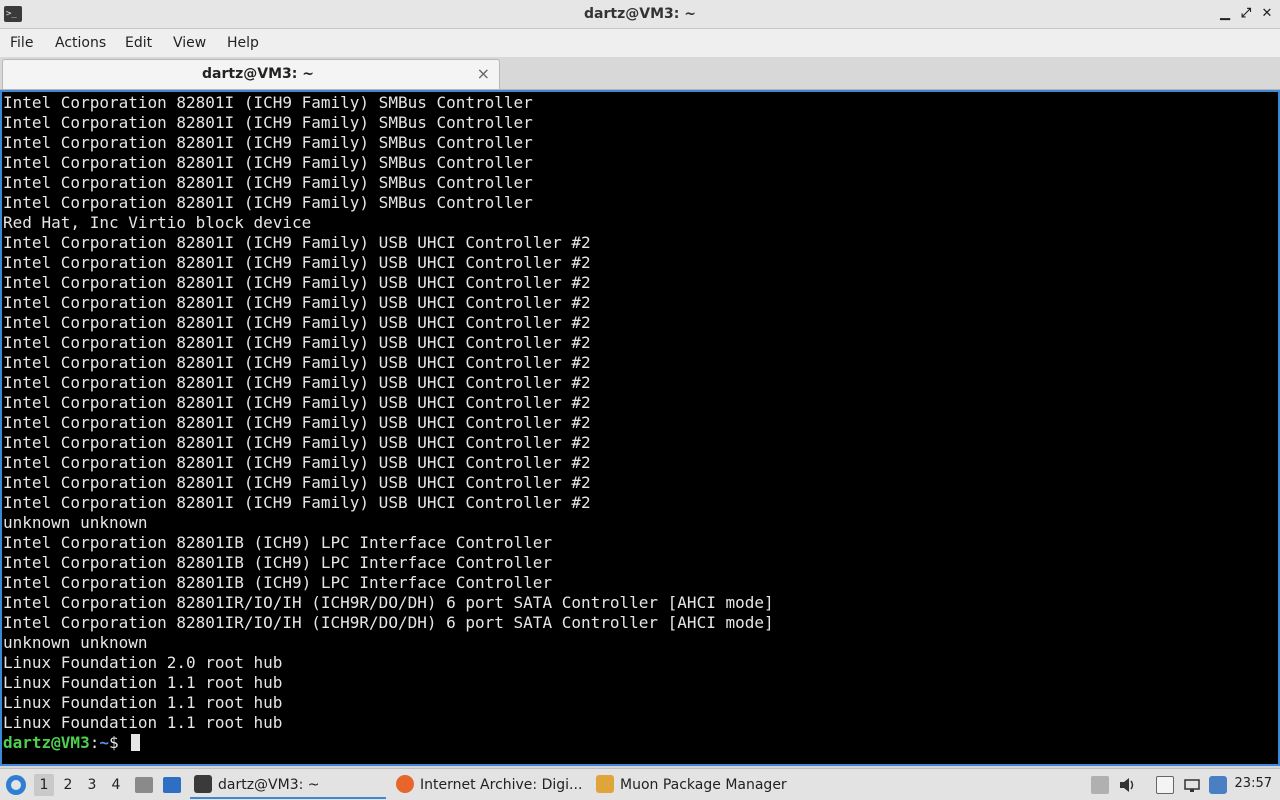 Image resolution: width=1280 pixels, height=800 pixels. Describe the element at coordinates (1127, 785) in the screenshot. I see `volume-icon` at that location.